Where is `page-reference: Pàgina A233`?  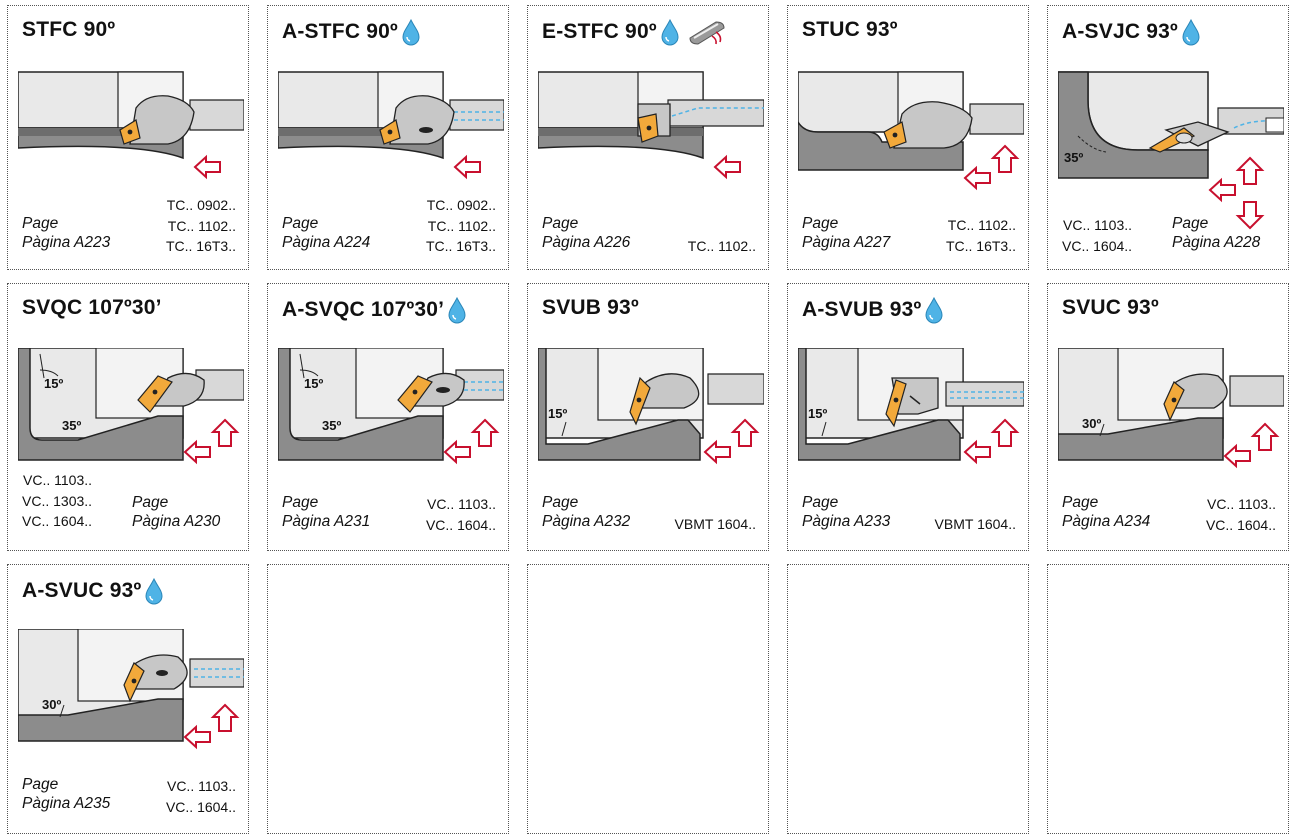 page-reference: Pàgina A233 is located at coordinates (846, 521).